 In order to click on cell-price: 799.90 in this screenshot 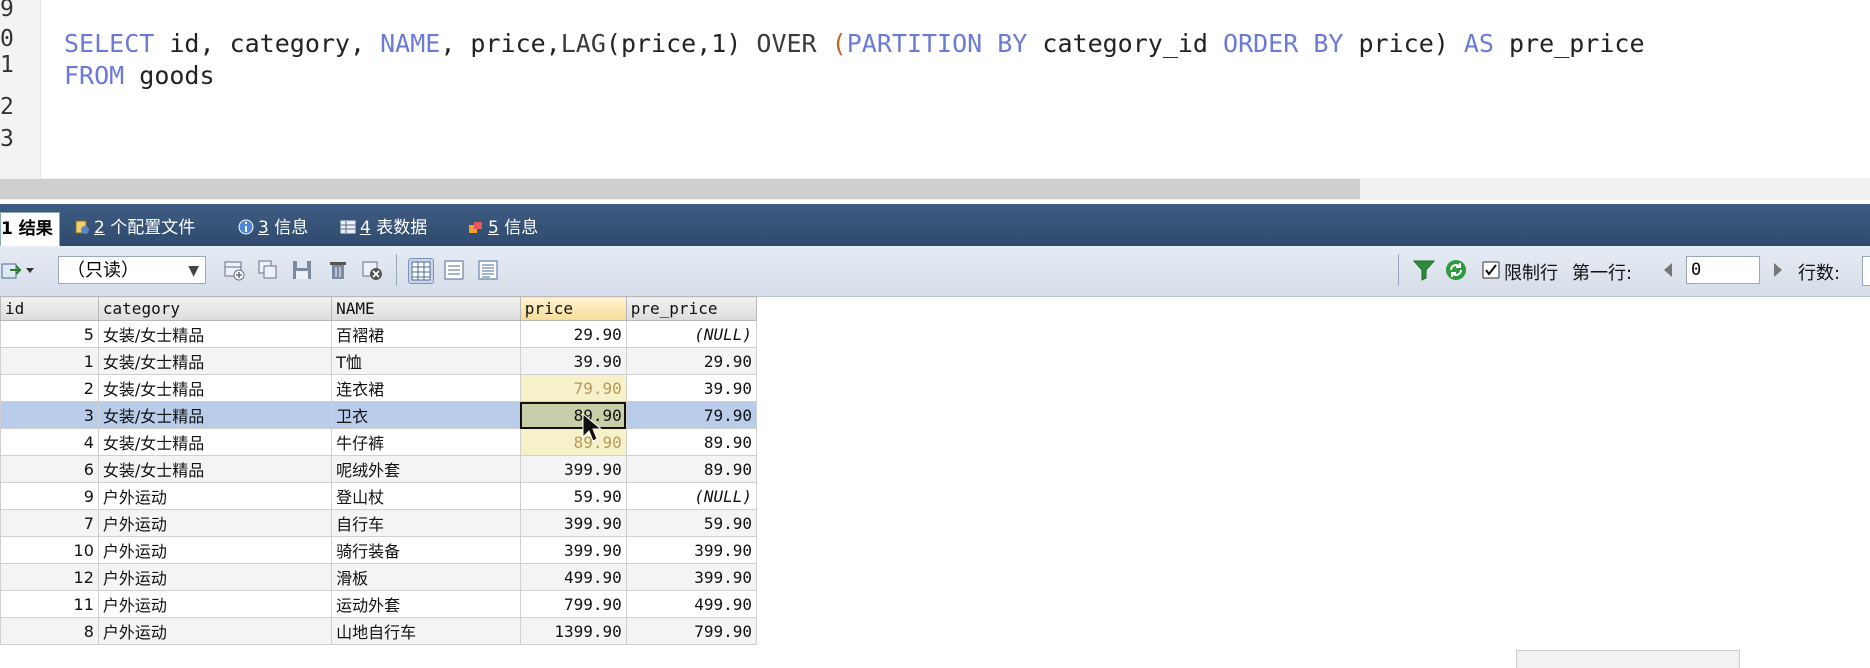, I will do `click(573, 604)`.